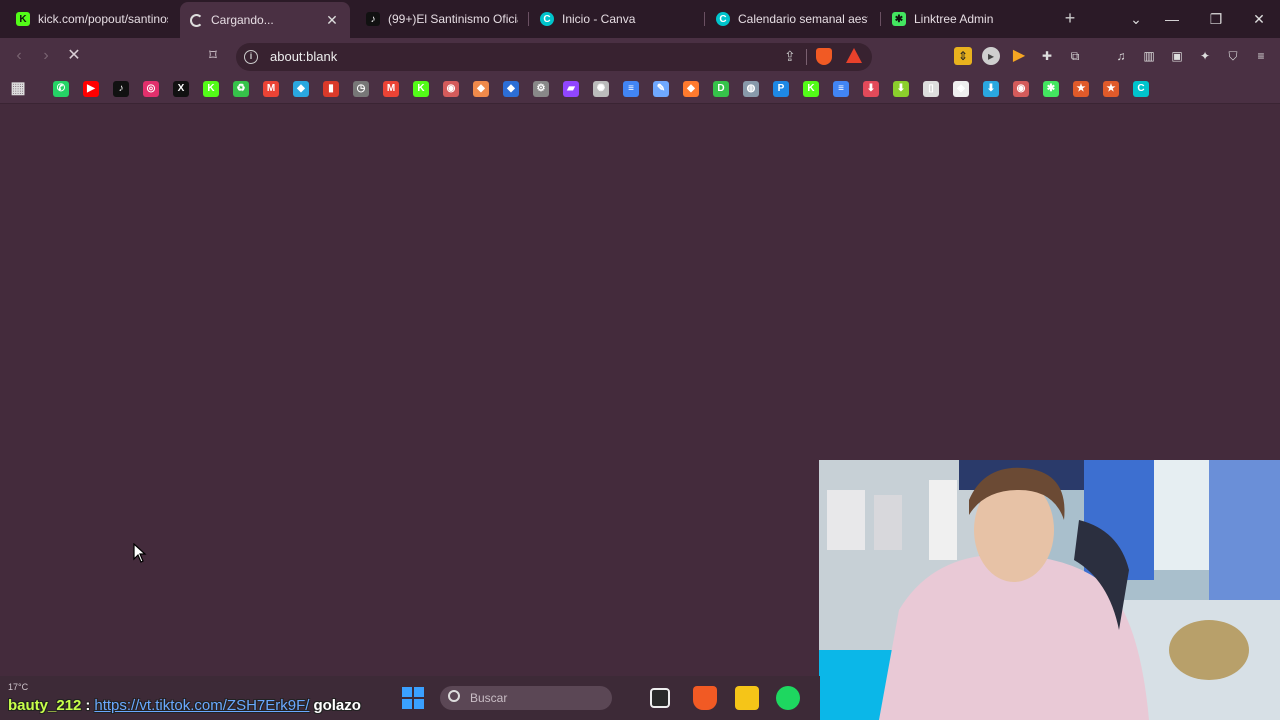  Describe the element at coordinates (601, 89) in the screenshot. I see `openai-icon: ✺` at that location.